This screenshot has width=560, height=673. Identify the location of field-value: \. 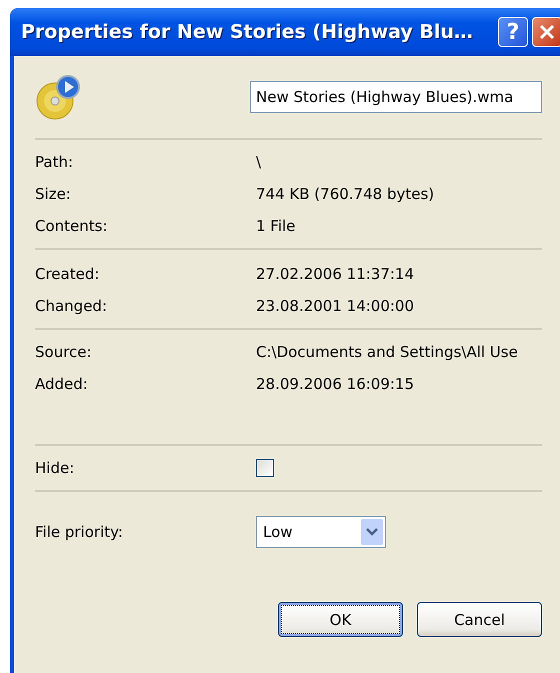
(259, 162).